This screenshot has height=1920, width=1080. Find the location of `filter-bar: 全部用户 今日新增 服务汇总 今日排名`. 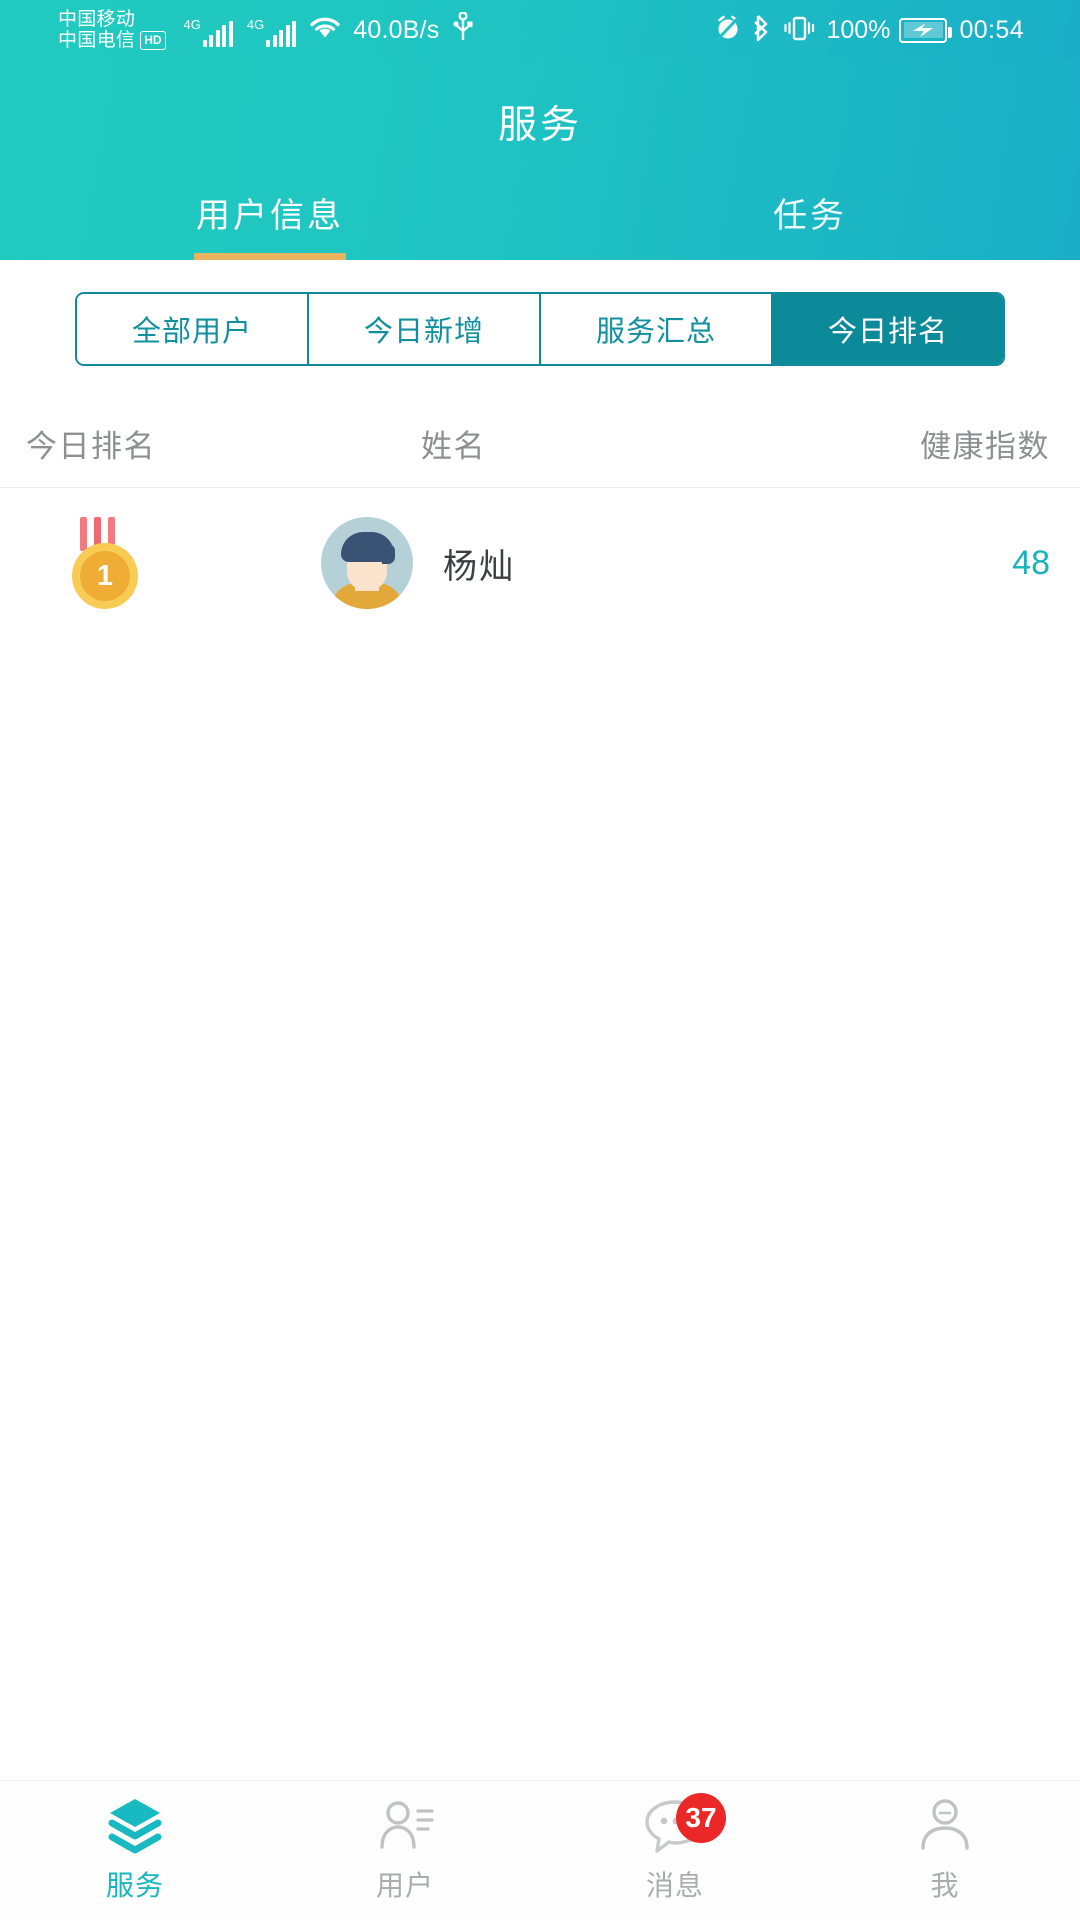

filter-bar: 全部用户 今日新增 服务汇总 今日排名 is located at coordinates (540, 313).